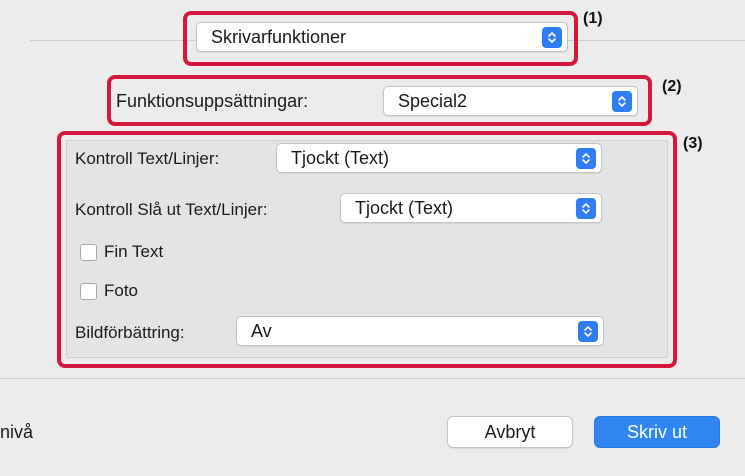 The image size is (745, 476). I want to click on callout-1: (1), so click(593, 18).